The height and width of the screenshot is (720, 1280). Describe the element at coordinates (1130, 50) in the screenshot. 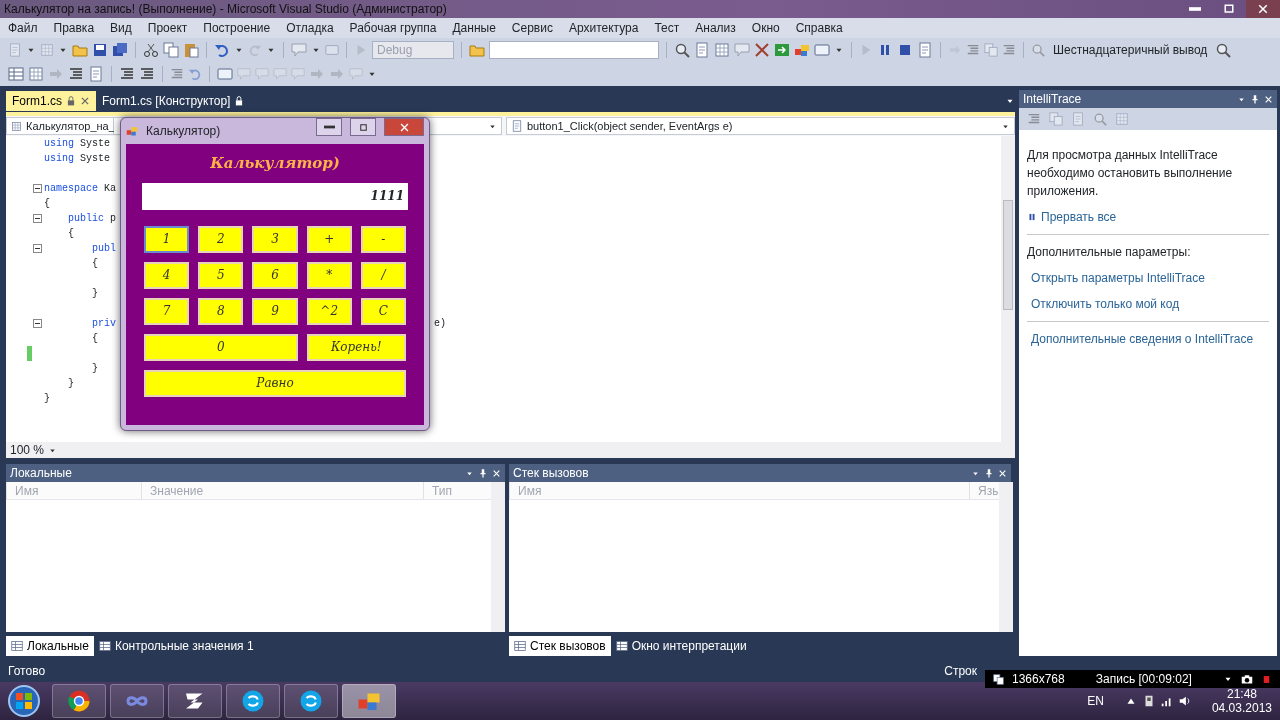

I see `hex-output-toggle: Шестнадцатеричный вывод` at that location.